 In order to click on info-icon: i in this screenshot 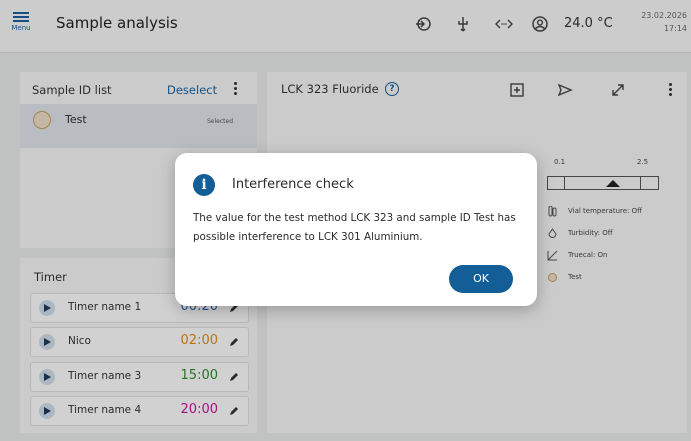, I will do `click(204, 185)`.